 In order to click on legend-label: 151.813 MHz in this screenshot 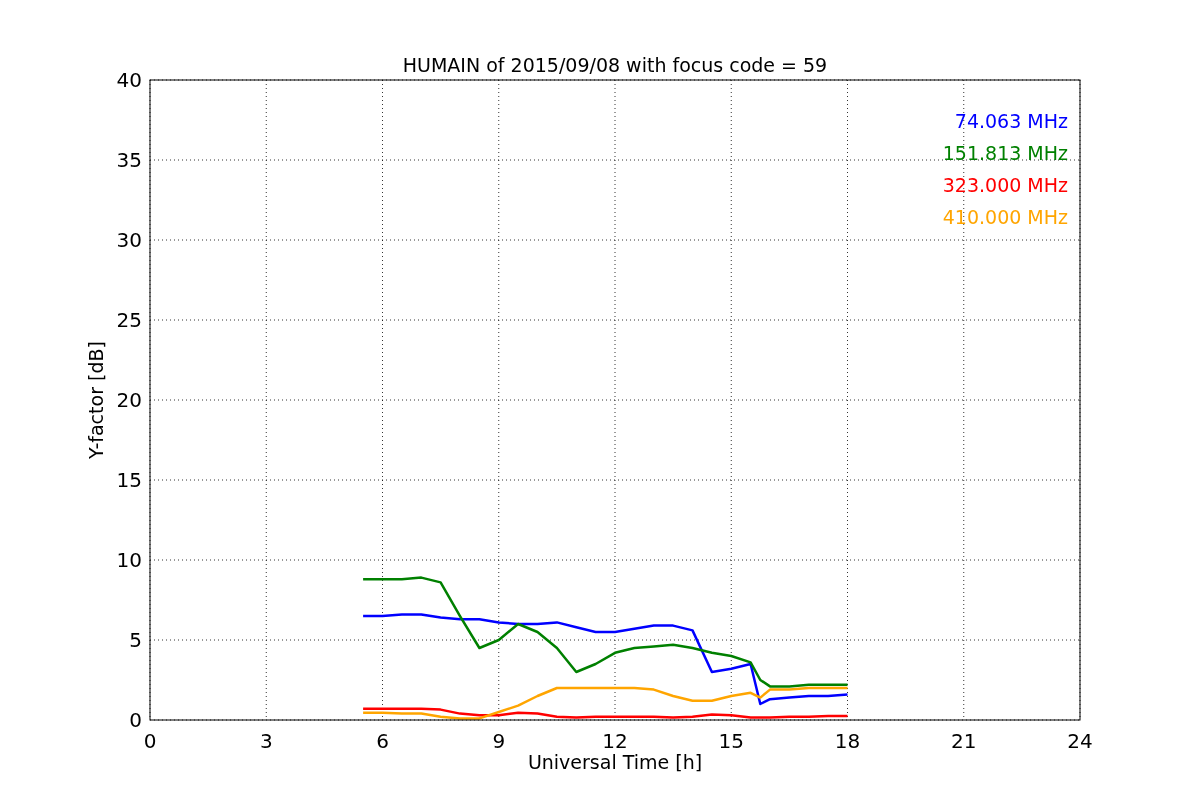, I will do `click(1005, 153)`.